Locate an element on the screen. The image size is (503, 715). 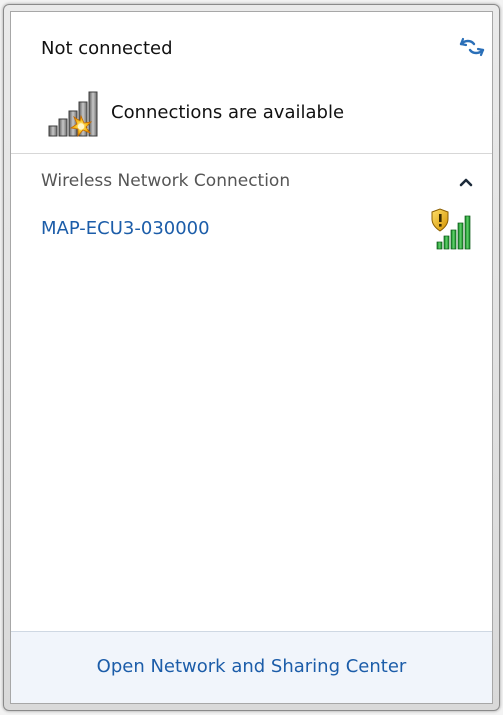
connection-status-message: Connections are available is located at coordinates (228, 112).